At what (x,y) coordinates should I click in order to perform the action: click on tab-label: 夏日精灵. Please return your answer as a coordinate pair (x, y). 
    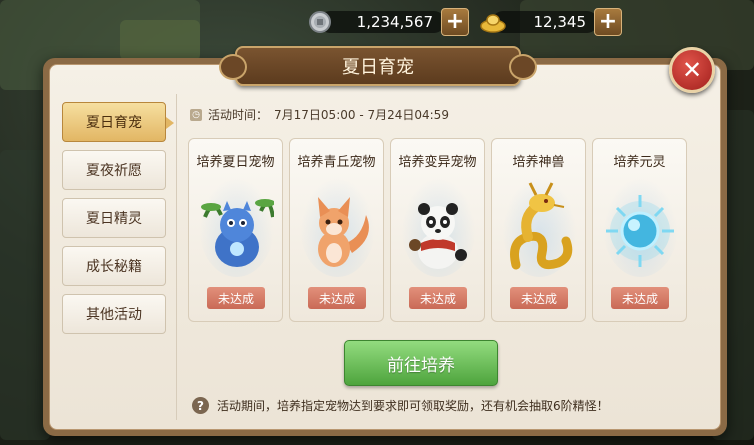
    Looking at the image, I should click on (114, 219).